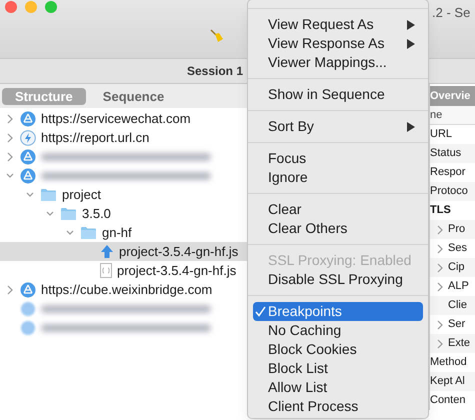 The height and width of the screenshot is (420, 475). I want to click on tree-label: https://servicewechat.com, so click(116, 119).